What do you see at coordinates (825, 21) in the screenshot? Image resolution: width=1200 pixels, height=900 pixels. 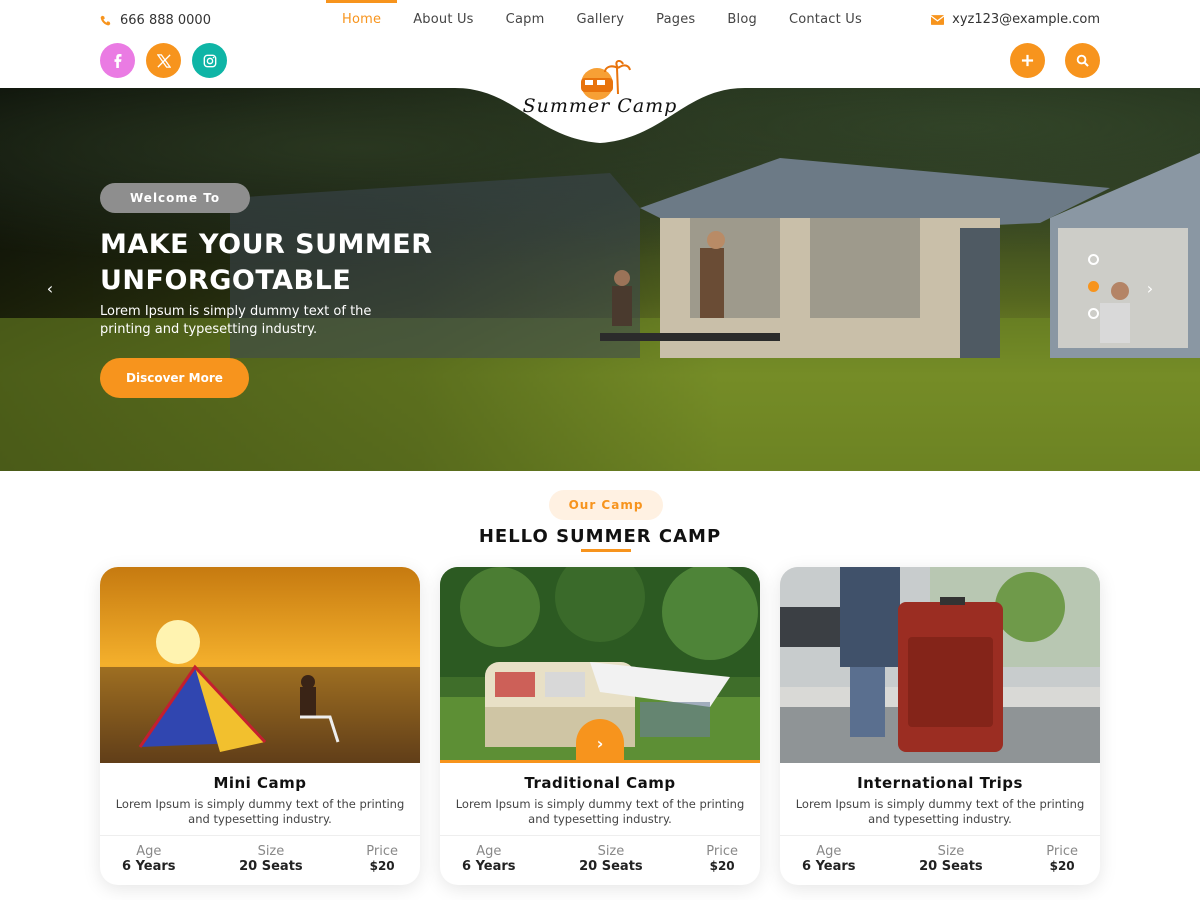 I see `nav-contact-us: Contact Us` at bounding box center [825, 21].